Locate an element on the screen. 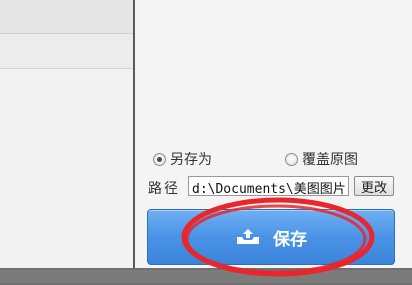 The height and width of the screenshot is (285, 412). save-as-option: 另存为 is located at coordinates (182, 159).